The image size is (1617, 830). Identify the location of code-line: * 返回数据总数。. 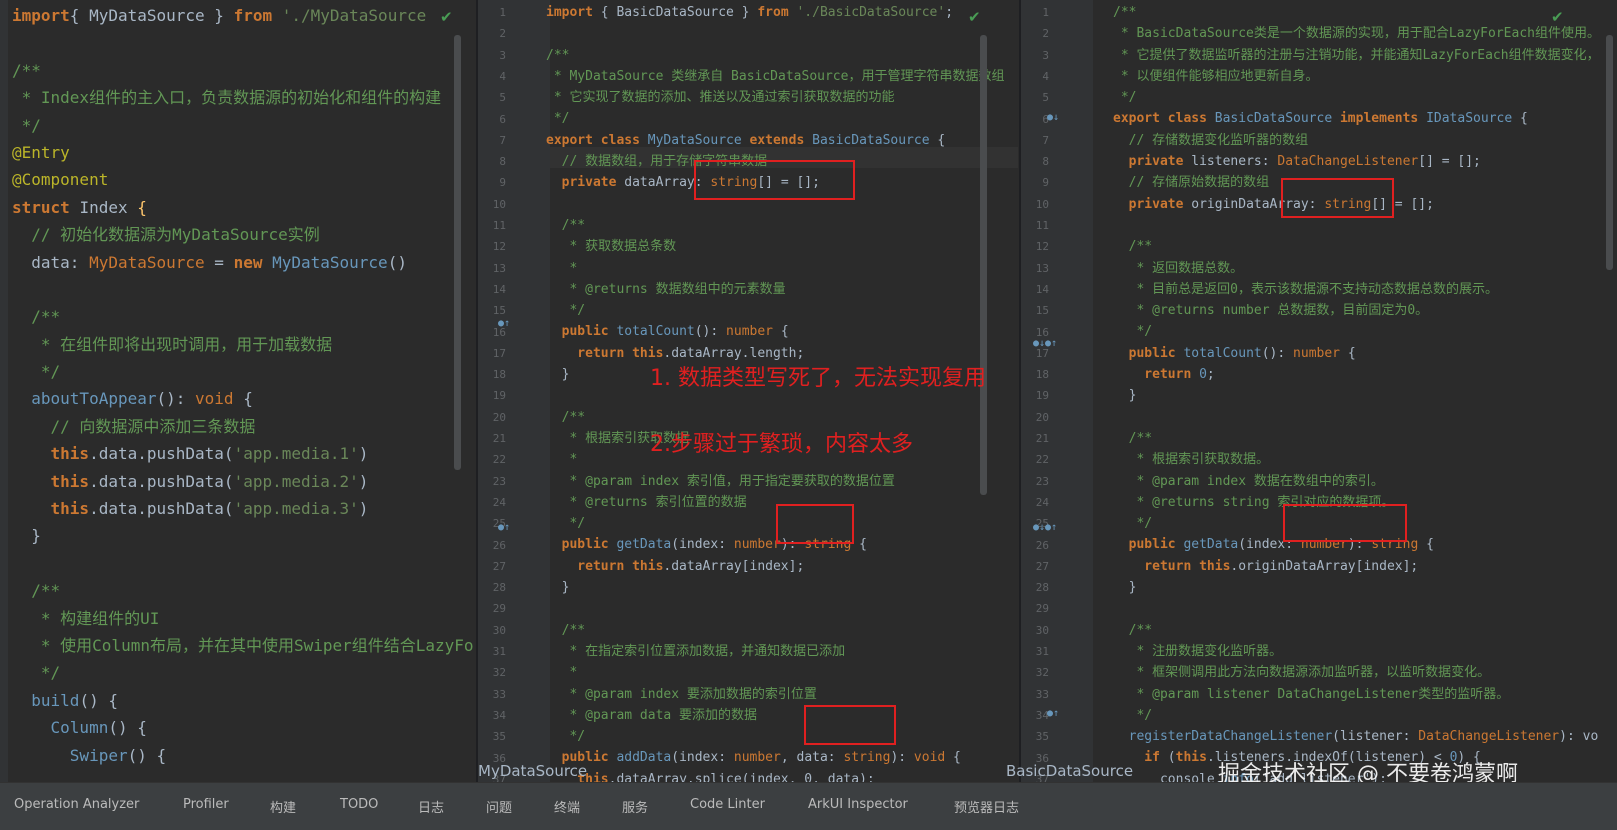
(1356, 268).